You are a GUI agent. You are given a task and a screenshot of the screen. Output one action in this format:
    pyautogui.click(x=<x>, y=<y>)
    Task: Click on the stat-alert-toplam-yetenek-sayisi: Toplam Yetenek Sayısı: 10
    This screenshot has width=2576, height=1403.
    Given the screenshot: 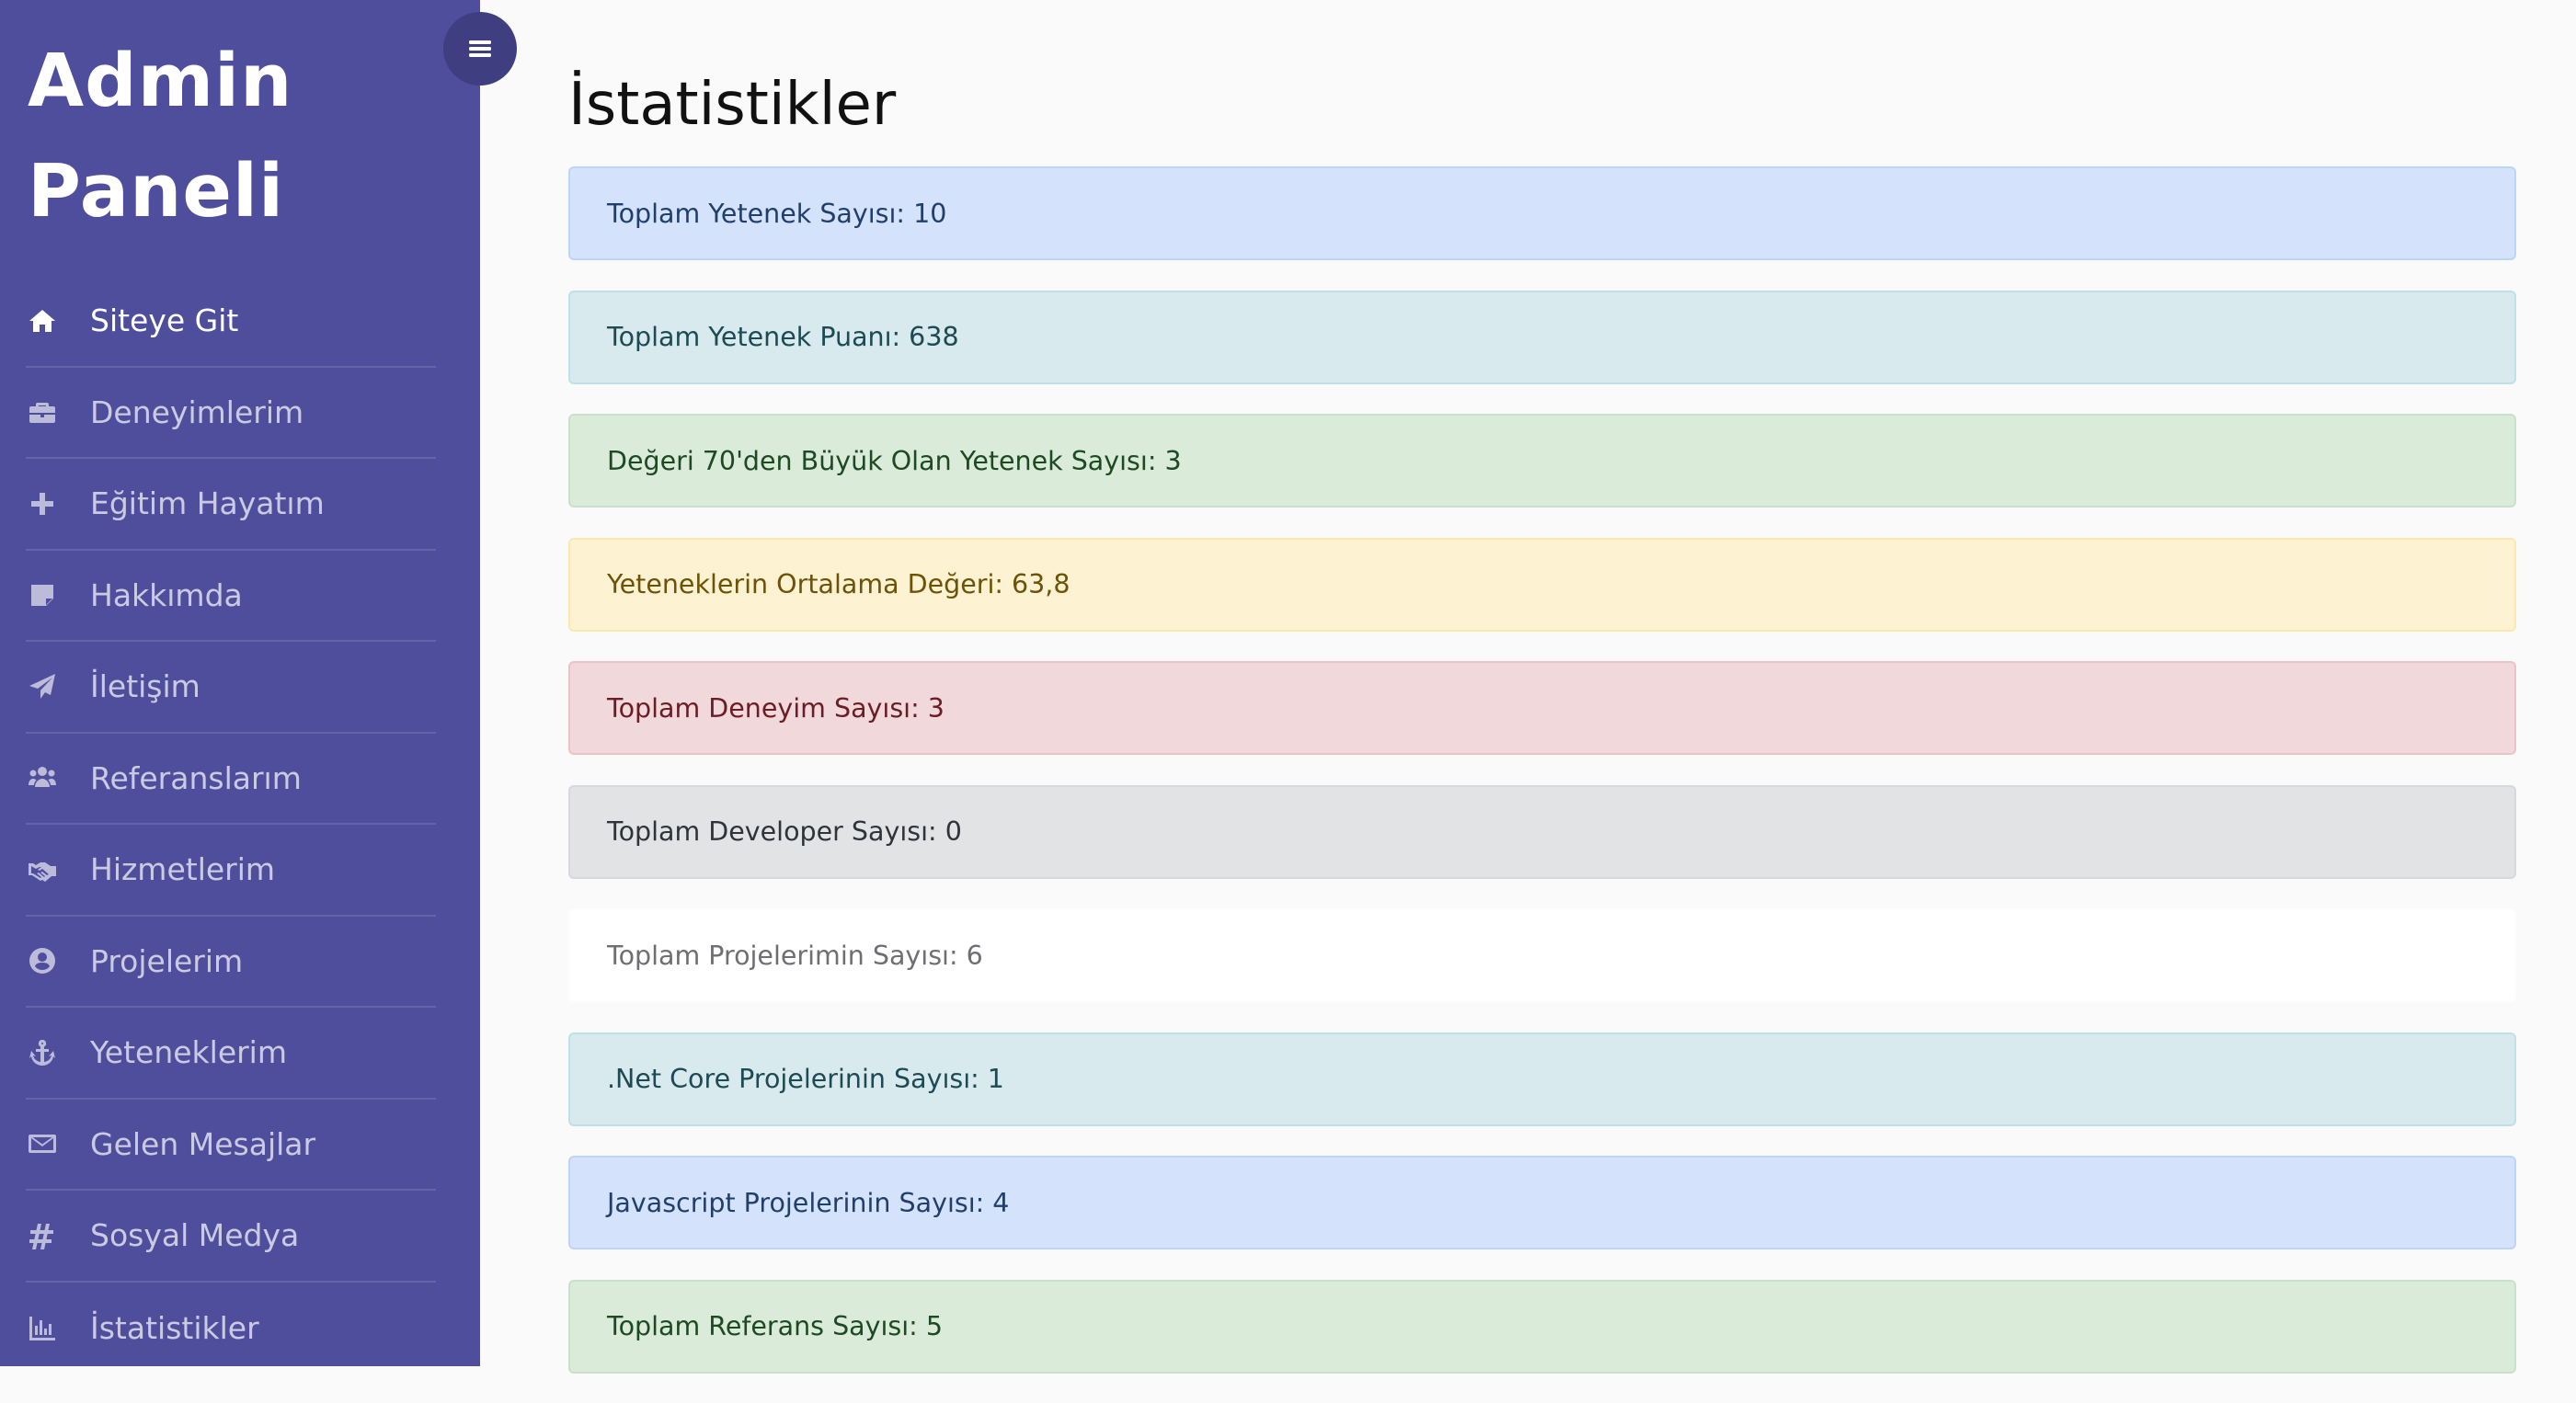 What is the action you would take?
    pyautogui.click(x=1542, y=213)
    